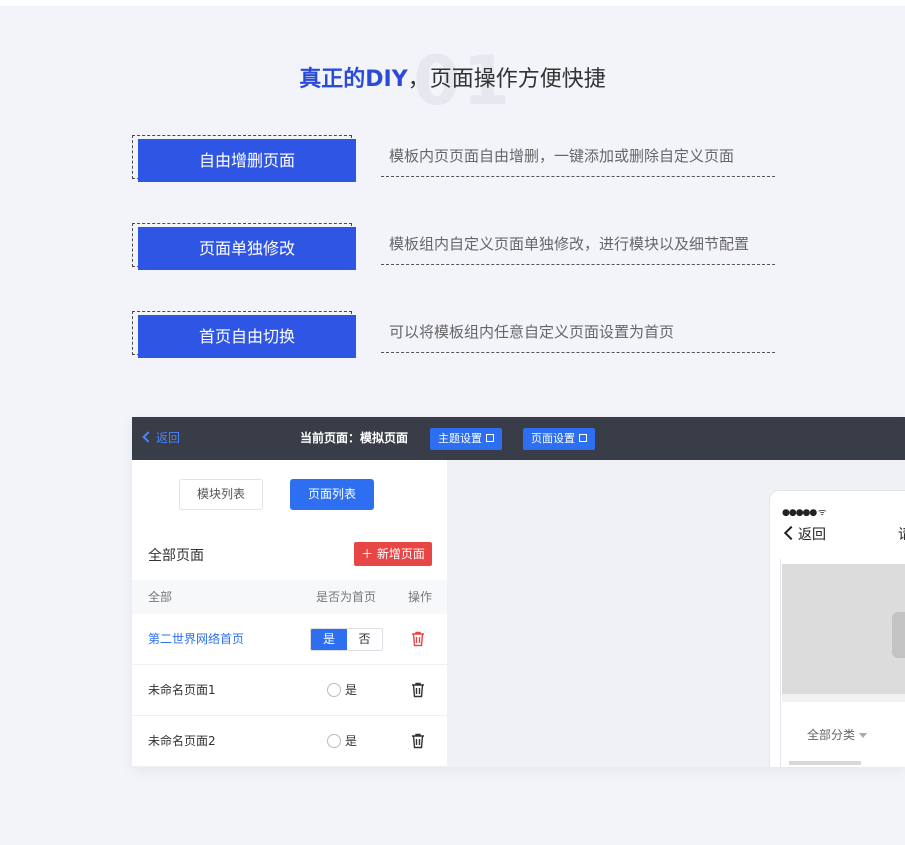  Describe the element at coordinates (353, 79) in the screenshot. I see `section-title-highlight: 真正的DIY` at that location.